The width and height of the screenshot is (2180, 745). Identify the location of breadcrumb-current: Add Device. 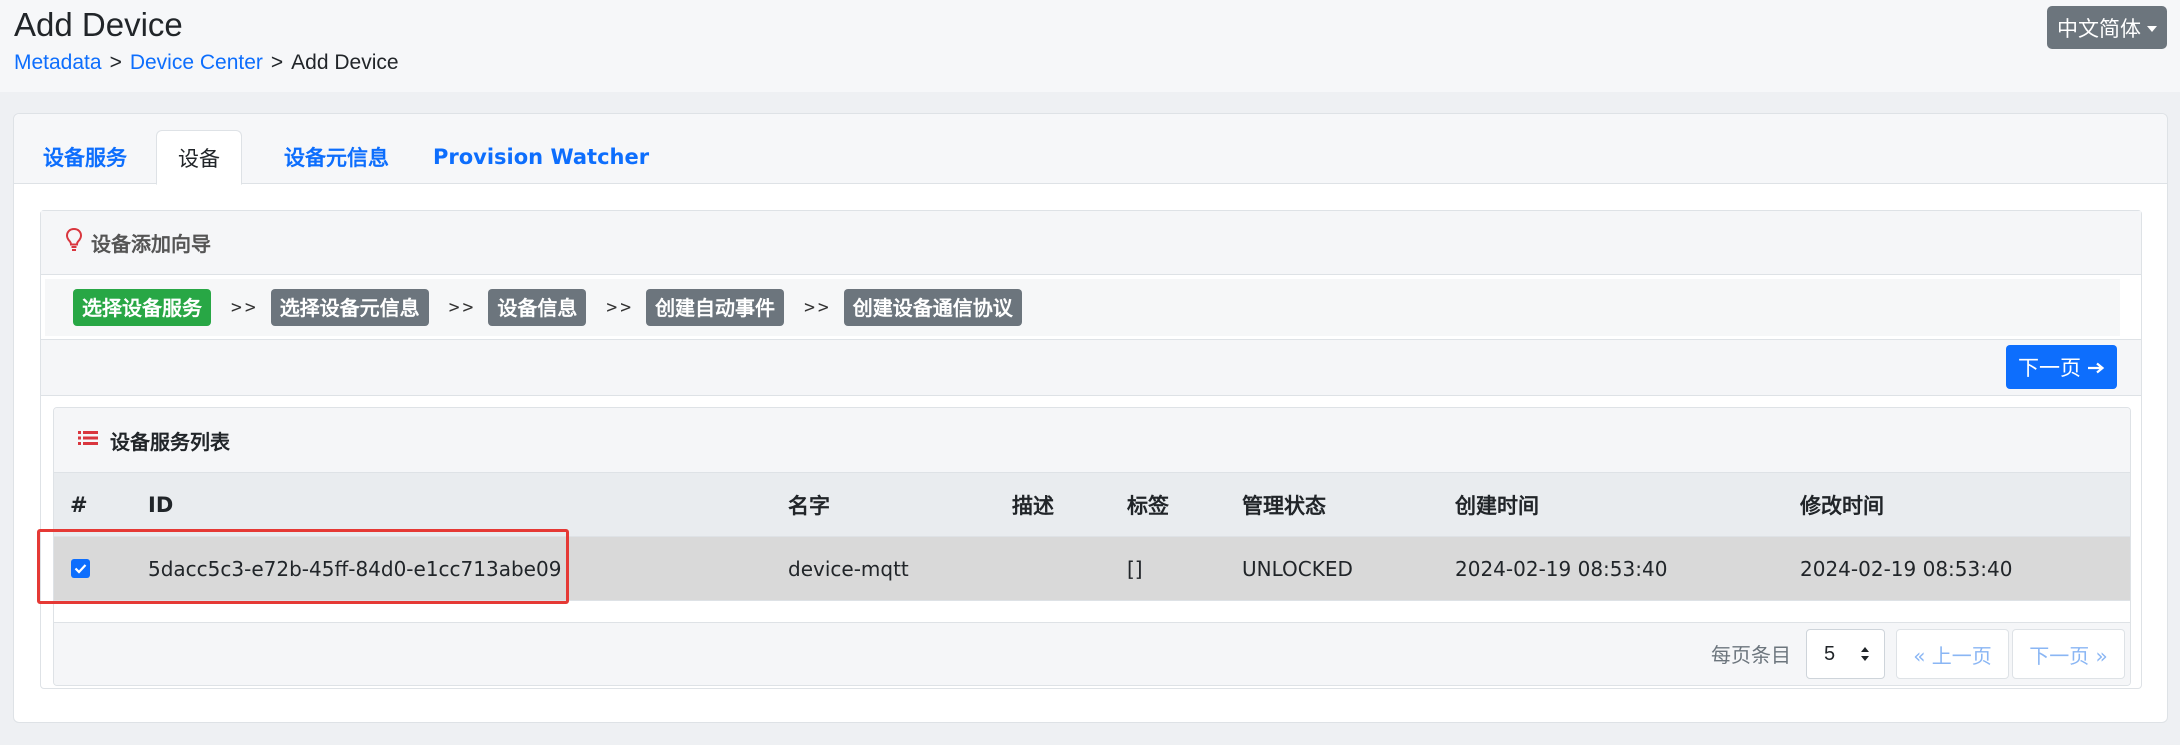
(345, 62).